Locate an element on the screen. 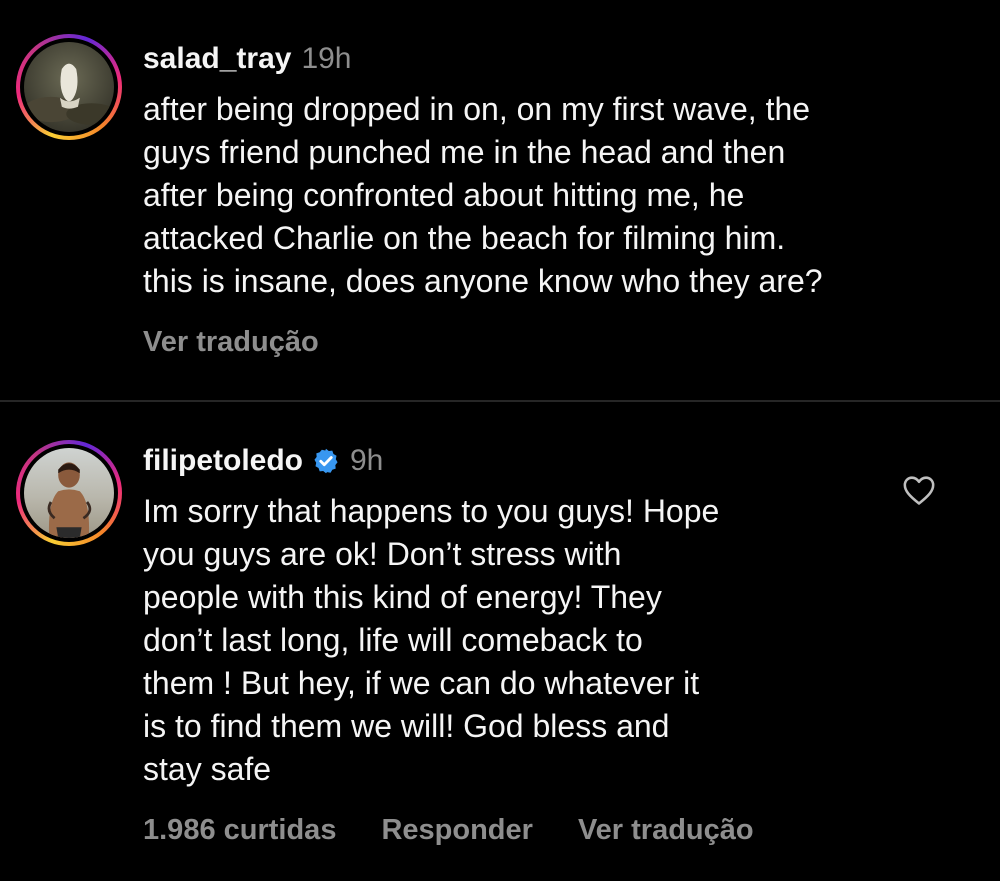 The image size is (1000, 881). comment-actions: 1.986 curtidas Responder Ver tradução is located at coordinates (471, 830).